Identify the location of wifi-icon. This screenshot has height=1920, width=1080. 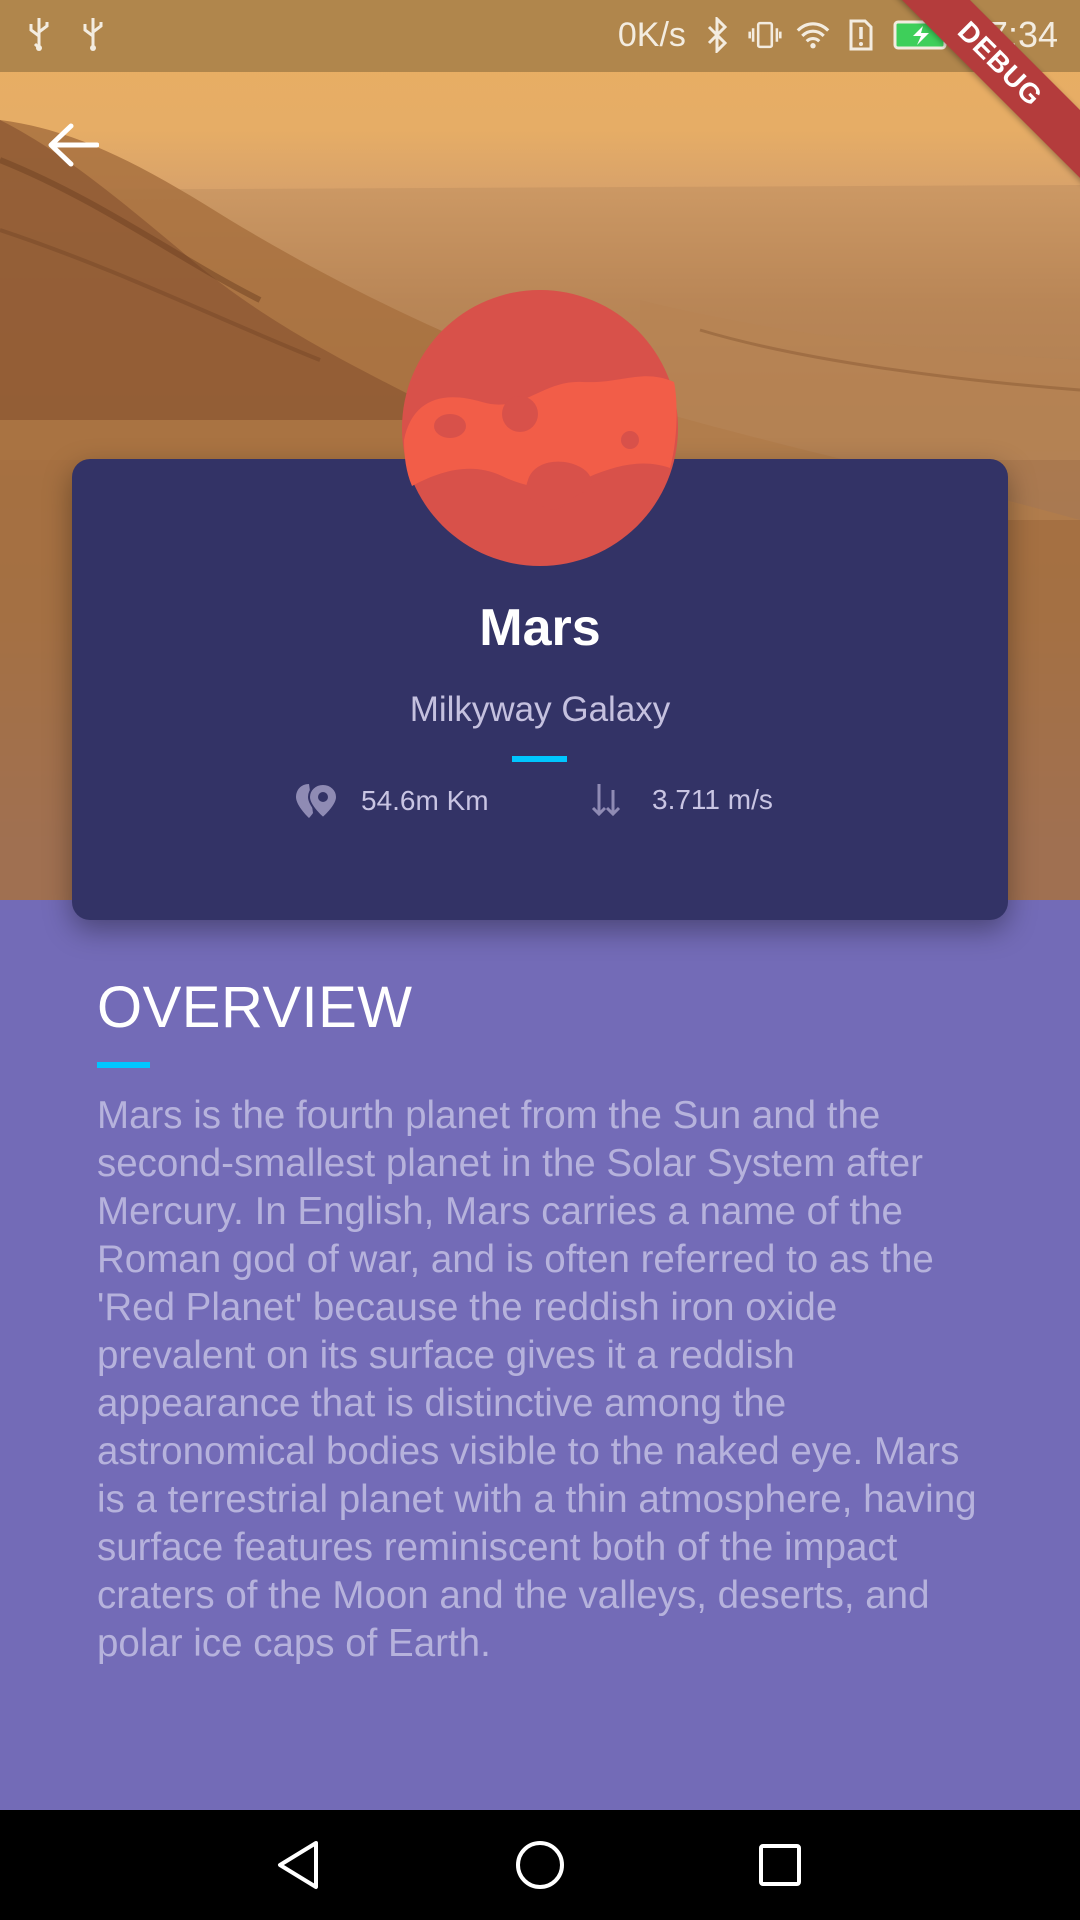
(813, 35).